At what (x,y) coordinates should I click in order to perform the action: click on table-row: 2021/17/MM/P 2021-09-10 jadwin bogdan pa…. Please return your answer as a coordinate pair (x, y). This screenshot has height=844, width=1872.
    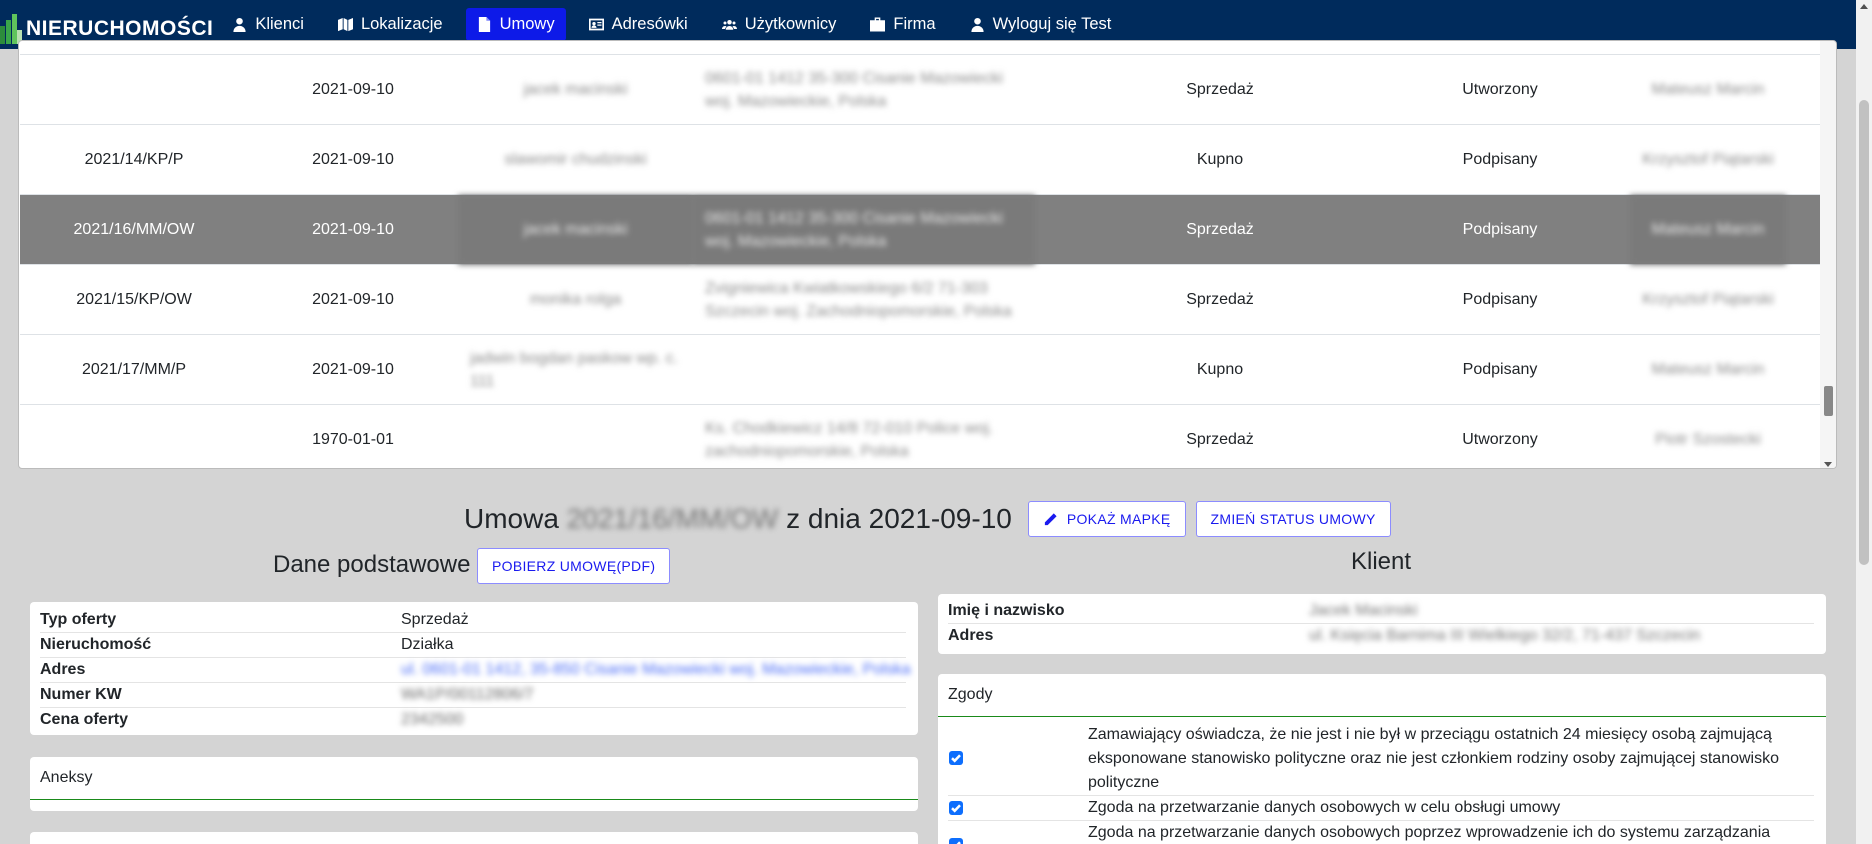
    Looking at the image, I should click on (920, 370).